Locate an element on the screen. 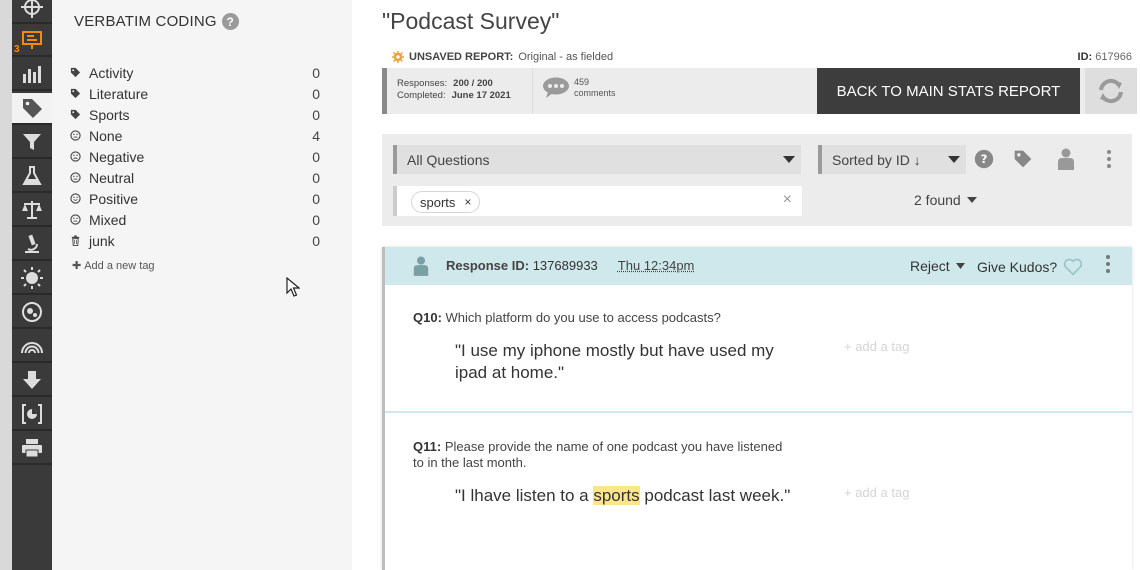  found-count: 2 found is located at coordinates (937, 200).